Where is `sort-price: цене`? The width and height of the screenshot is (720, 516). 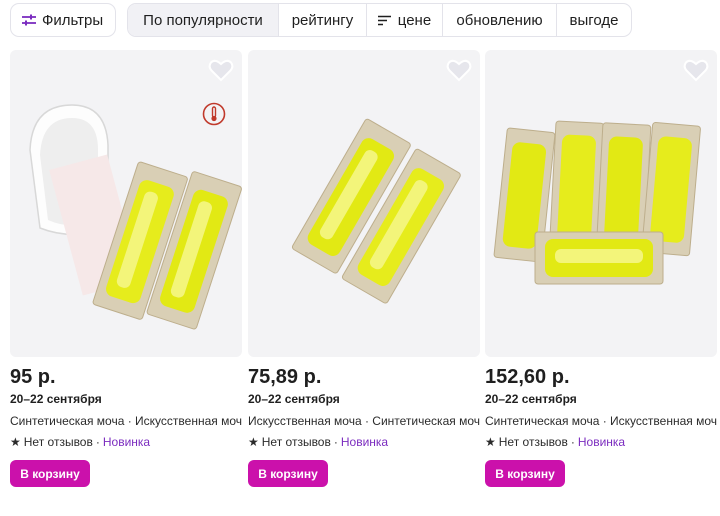 sort-price: цене is located at coordinates (405, 20).